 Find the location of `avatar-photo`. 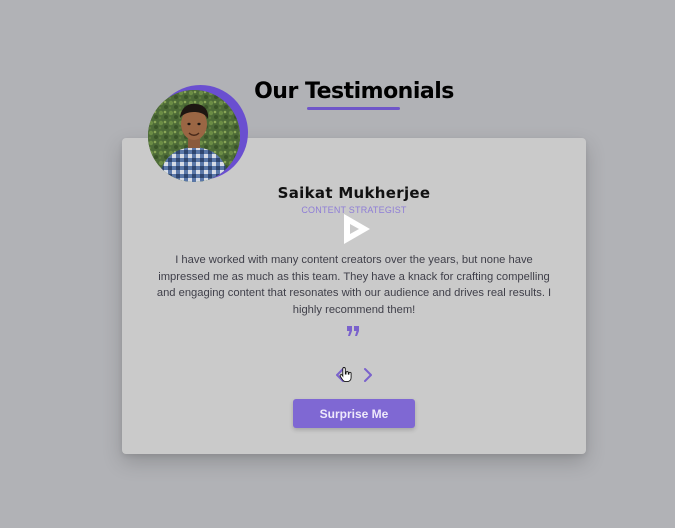

avatar-photo is located at coordinates (194, 136).